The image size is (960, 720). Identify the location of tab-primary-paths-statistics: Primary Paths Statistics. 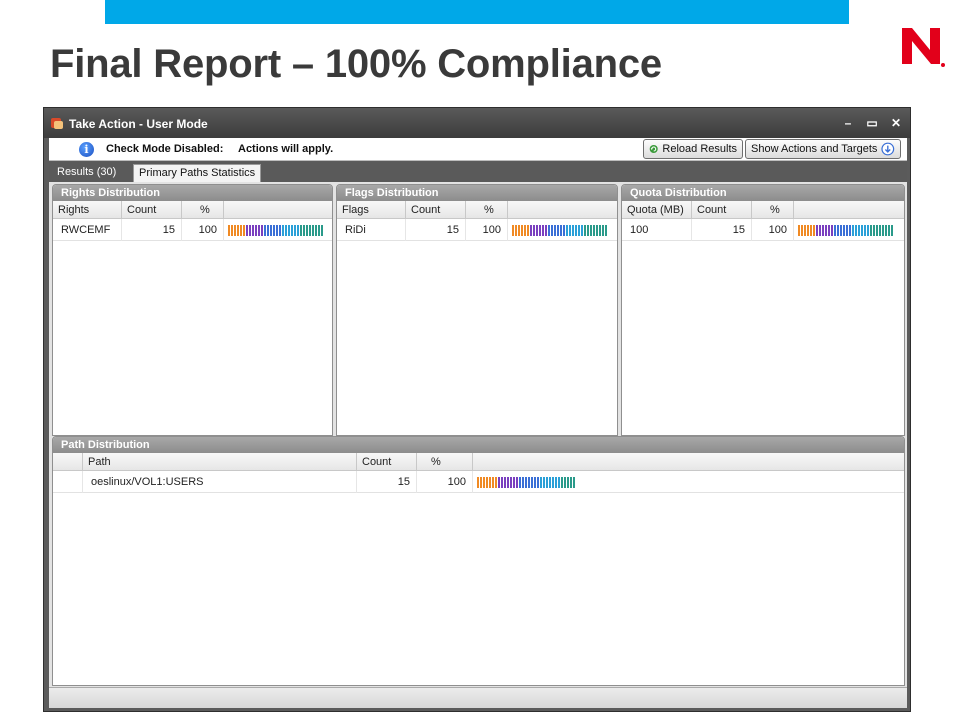
(197, 173).